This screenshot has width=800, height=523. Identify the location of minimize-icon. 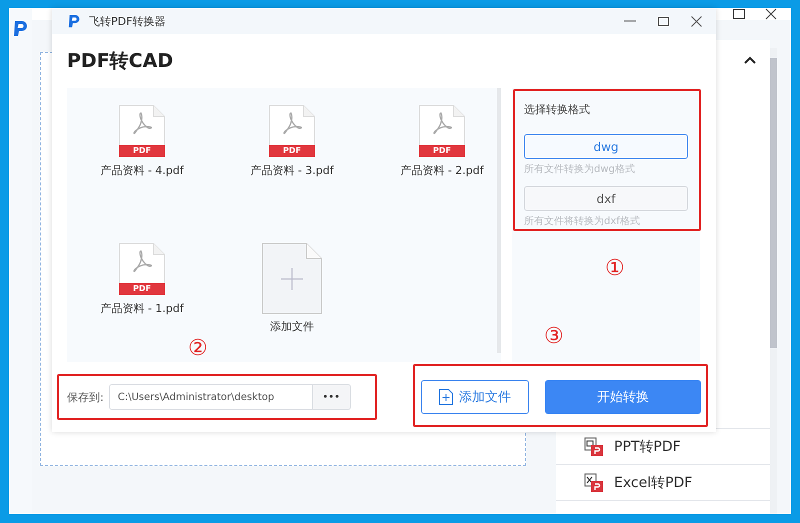
(630, 21).